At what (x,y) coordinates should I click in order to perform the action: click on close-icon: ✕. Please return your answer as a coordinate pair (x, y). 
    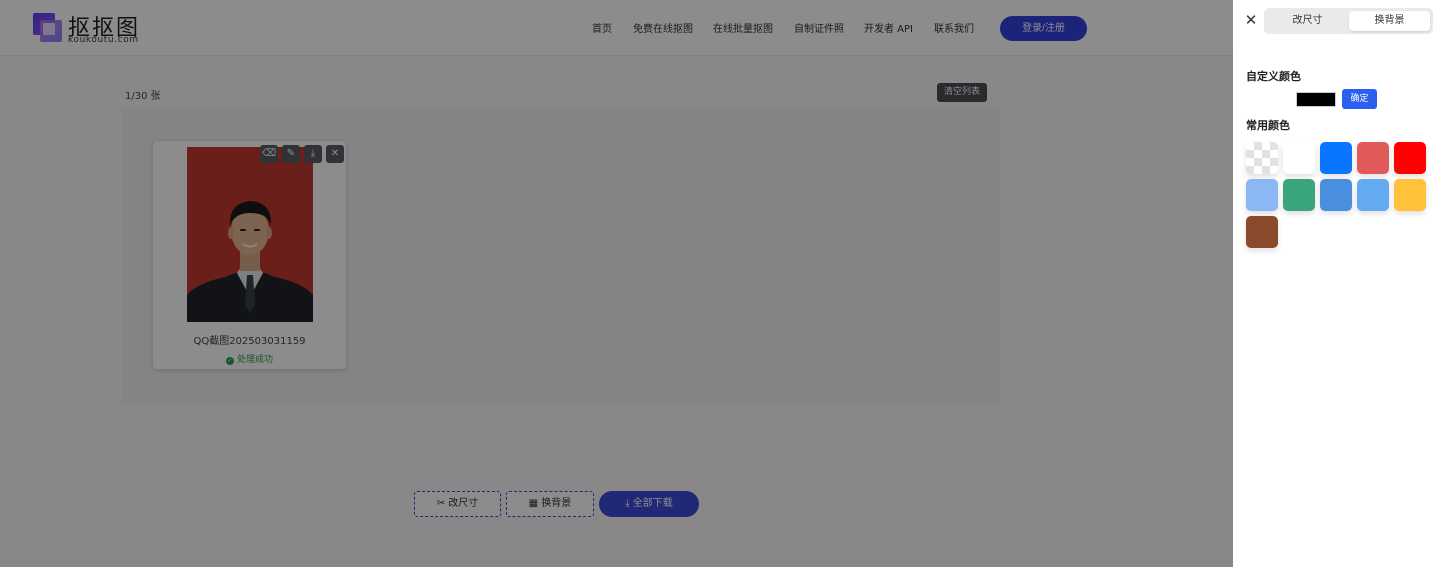
    Looking at the image, I should click on (1251, 20).